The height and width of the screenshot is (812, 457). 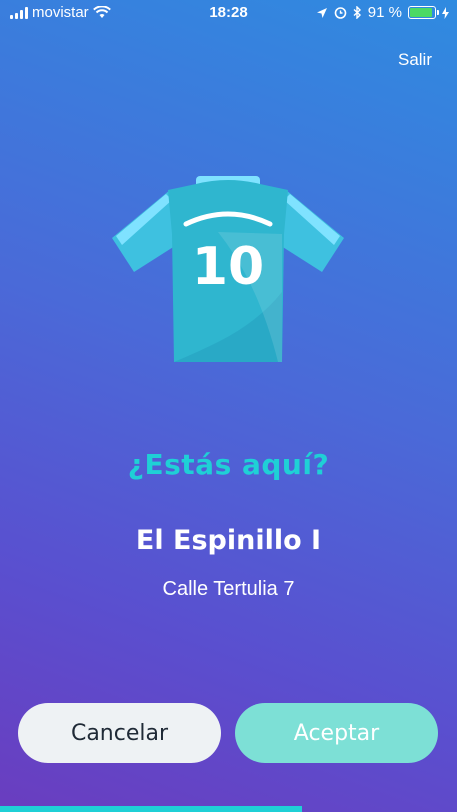 I want to click on jersey-icon: 10, so click(x=228, y=269).